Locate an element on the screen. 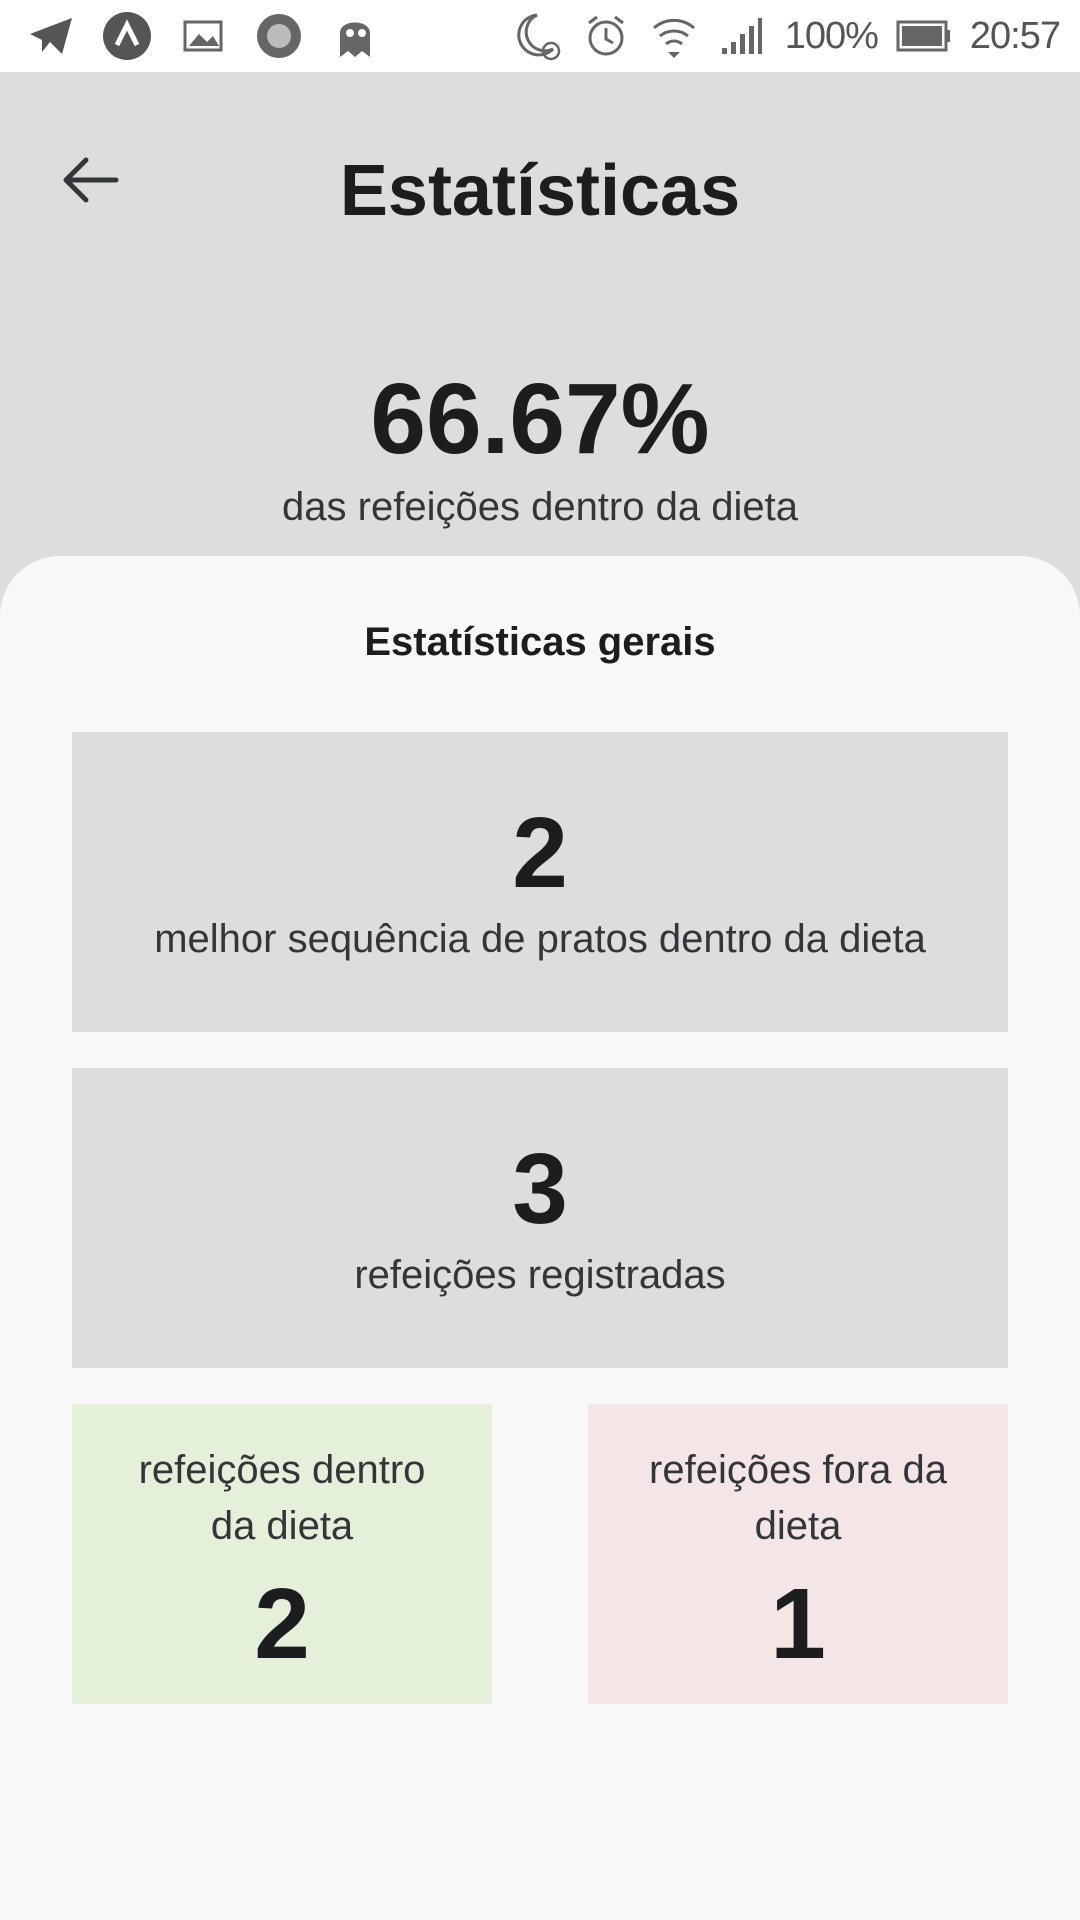 Image resolution: width=1080 pixels, height=1920 pixels. telegram-icon is located at coordinates (51, 36).